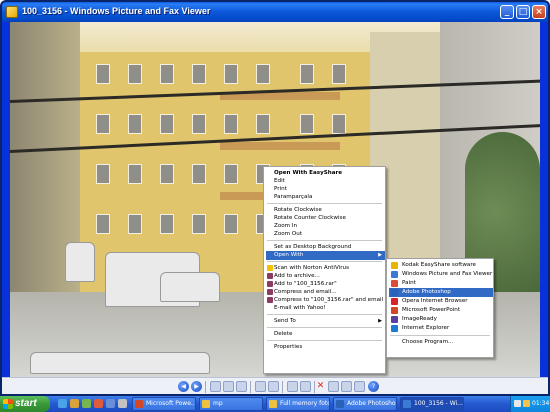  Describe the element at coordinates (325, 234) in the screenshot. I see `menu-item-zoom-out: Zoom Out` at that location.